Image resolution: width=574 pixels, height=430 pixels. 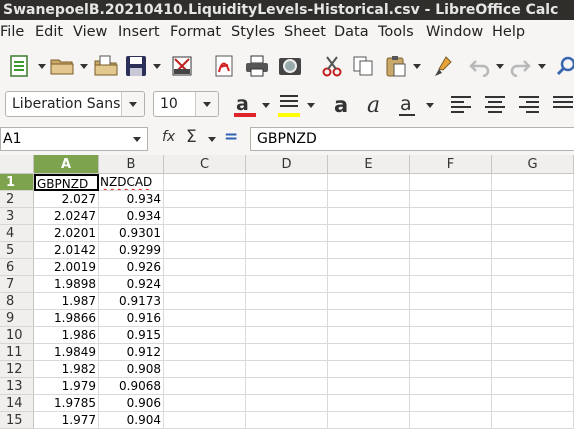 What do you see at coordinates (157, 66) in the screenshot?
I see `save-dropdown-icon` at bounding box center [157, 66].